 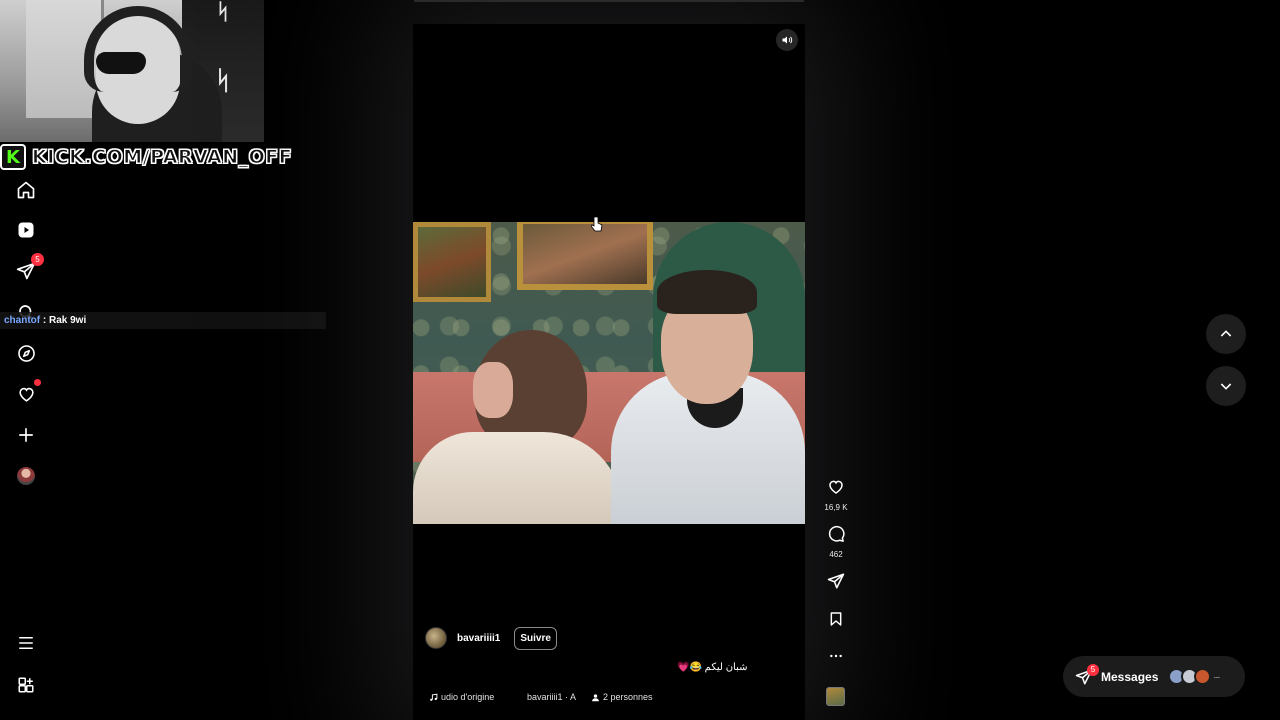 I want to click on ellipsis-icon, so click(x=836, y=656).